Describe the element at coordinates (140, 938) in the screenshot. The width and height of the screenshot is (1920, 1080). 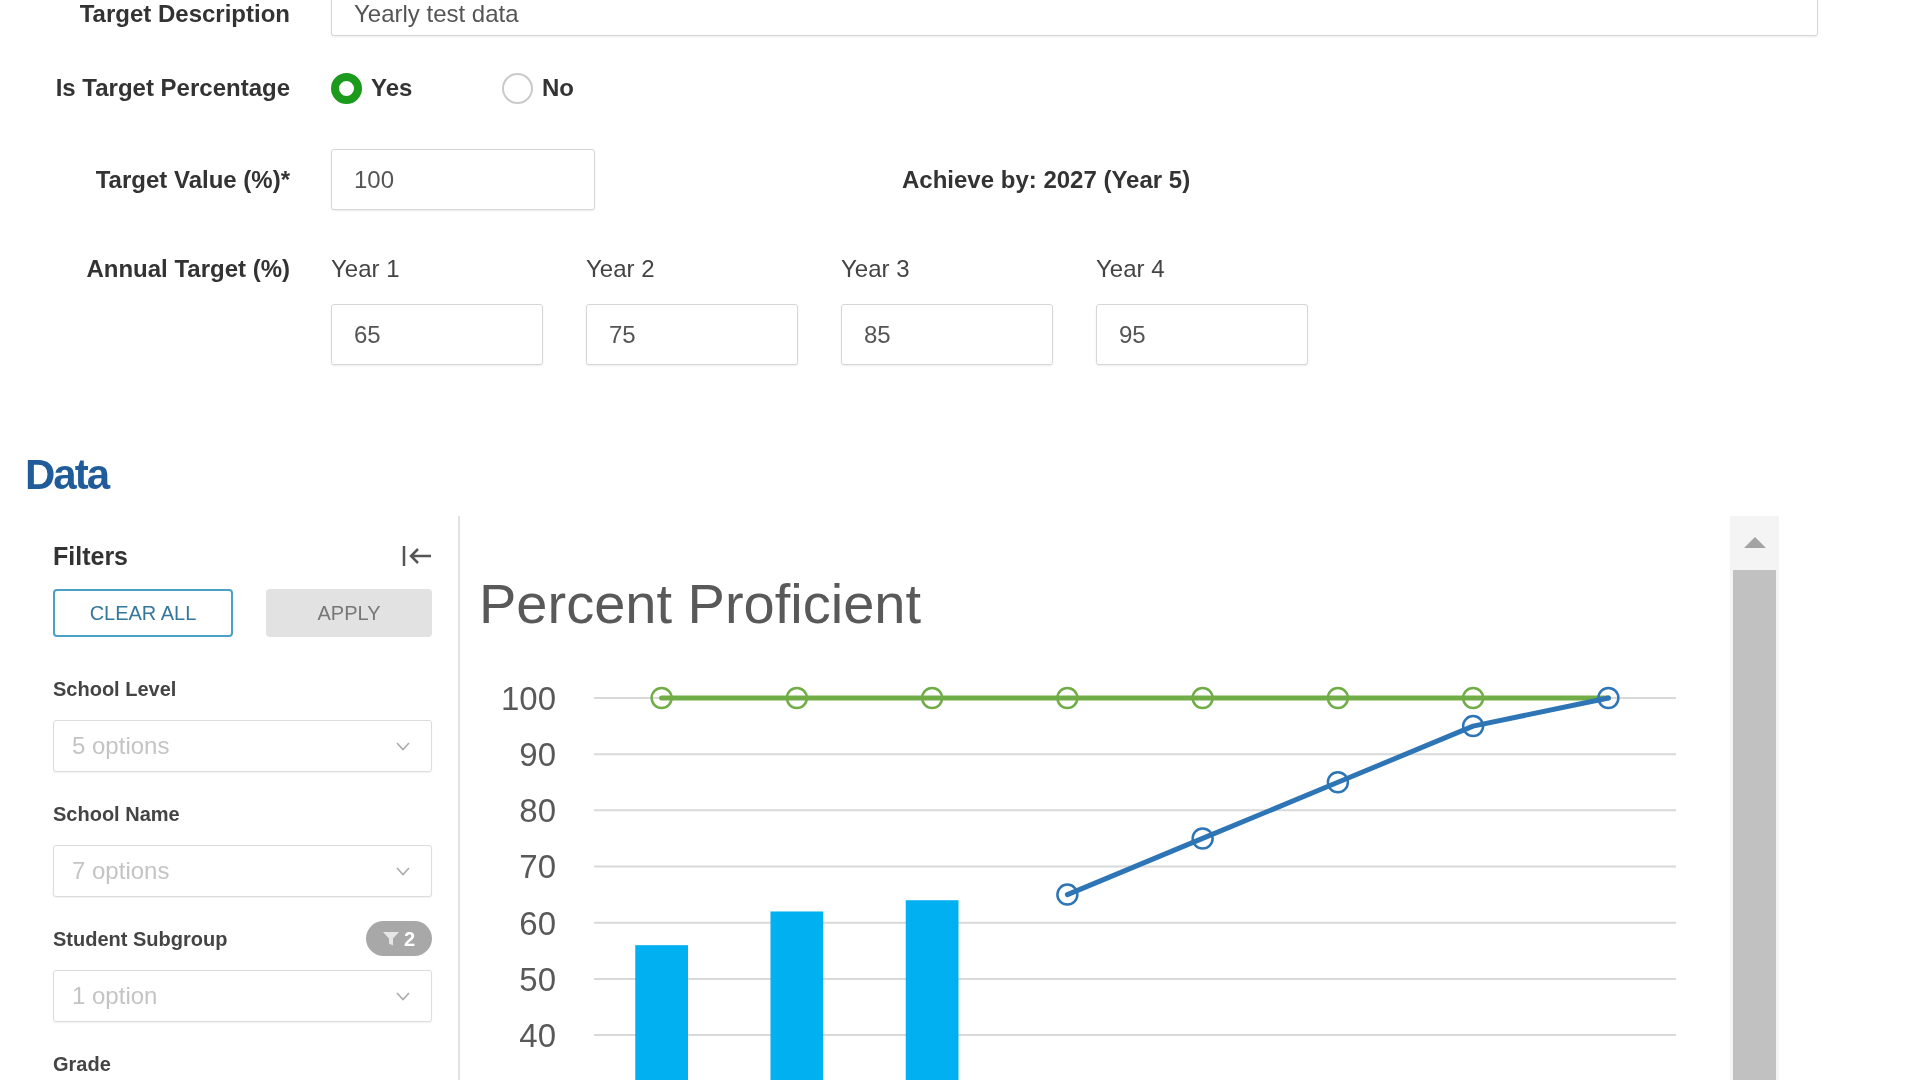
I see `filter-label: Student Subgroup` at that location.